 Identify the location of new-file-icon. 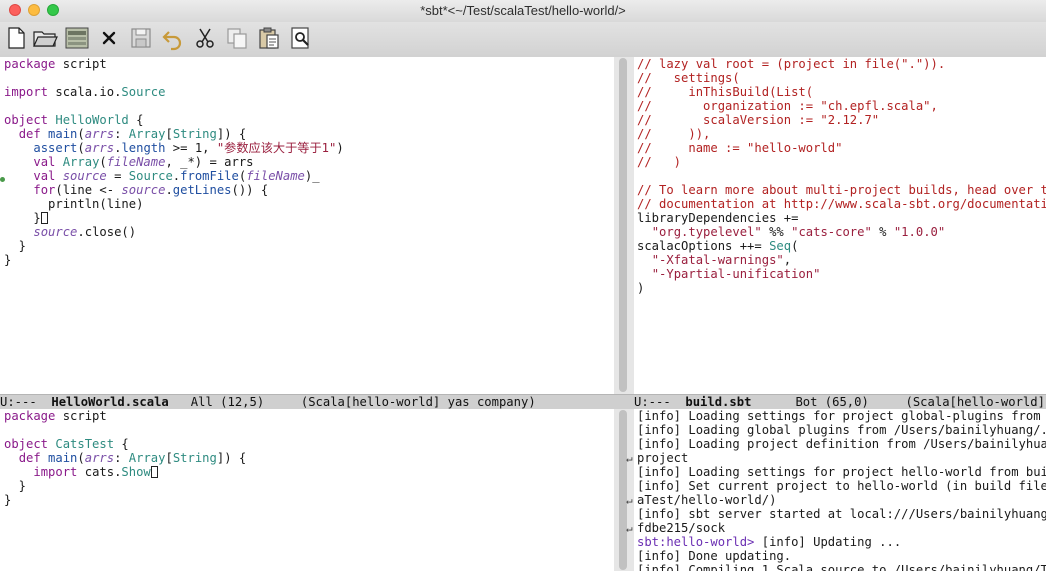
(16, 38).